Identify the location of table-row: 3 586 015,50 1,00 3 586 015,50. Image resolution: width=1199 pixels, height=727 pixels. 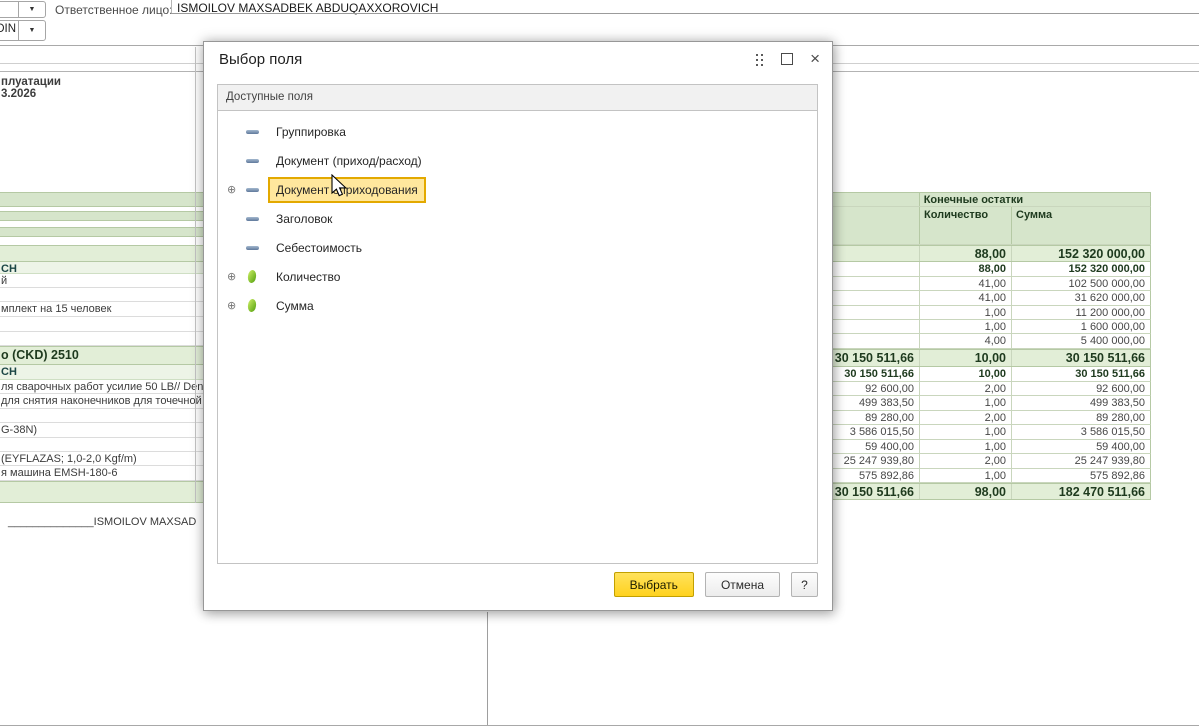
(992, 432).